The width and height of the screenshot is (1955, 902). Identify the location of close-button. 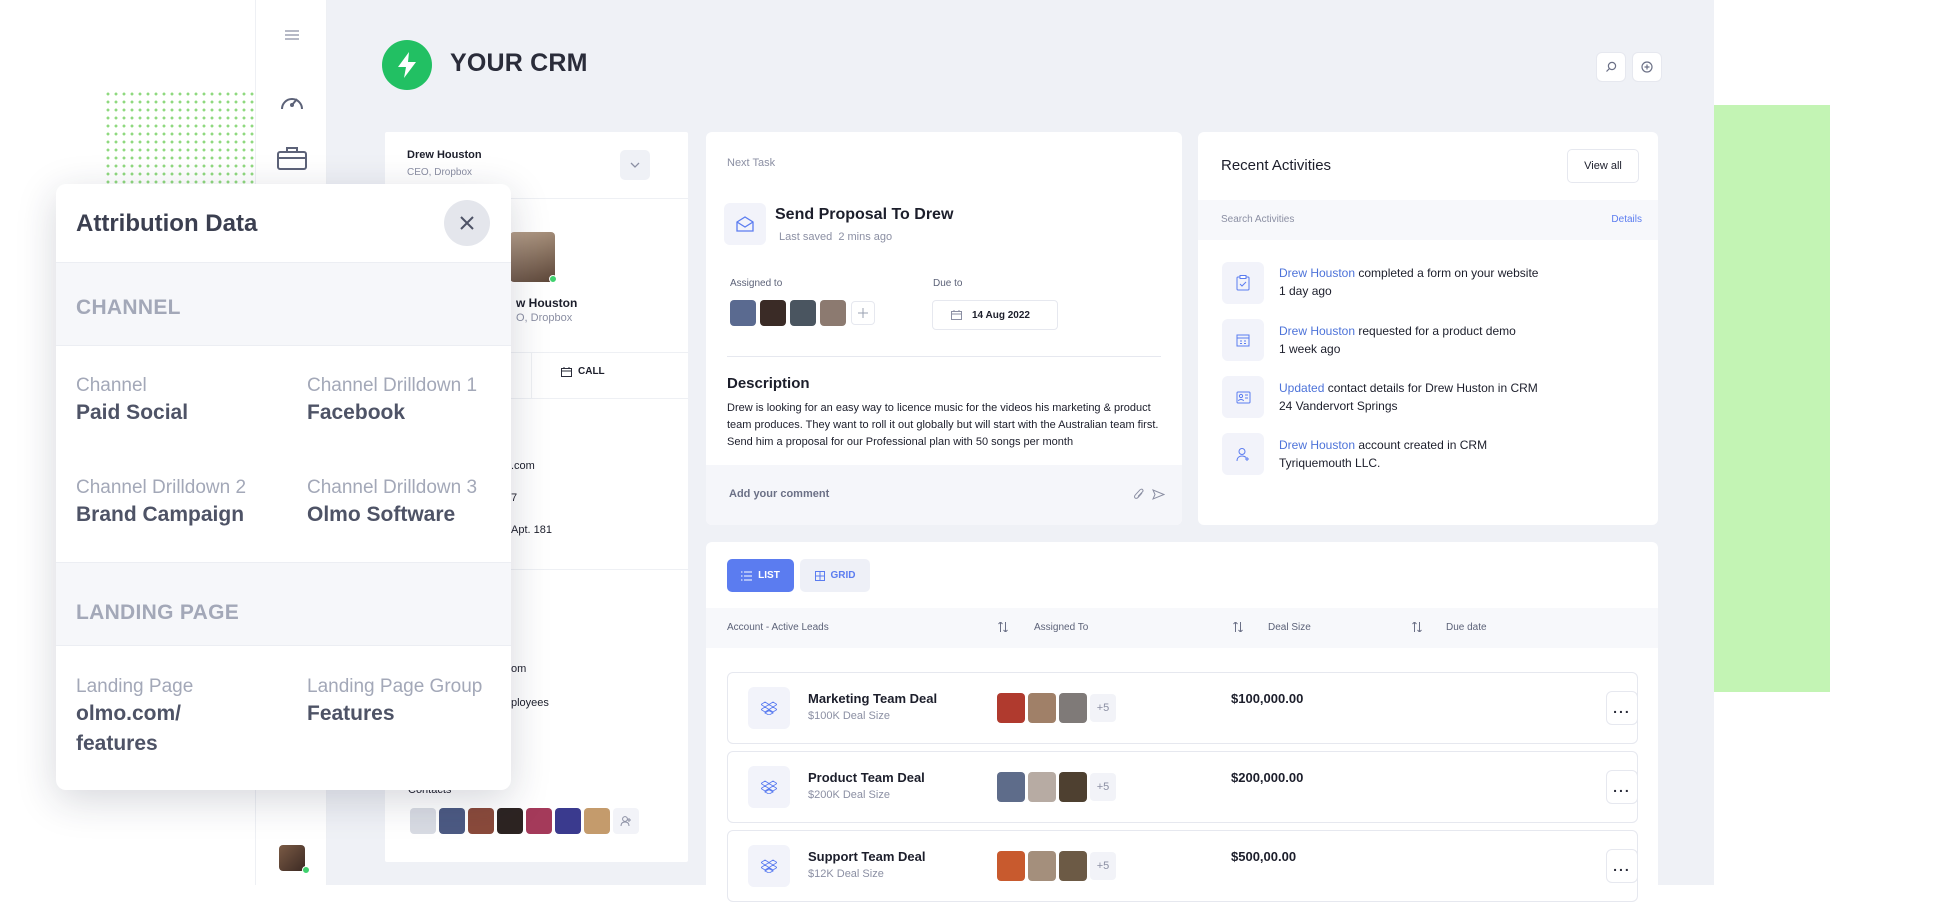
(467, 223).